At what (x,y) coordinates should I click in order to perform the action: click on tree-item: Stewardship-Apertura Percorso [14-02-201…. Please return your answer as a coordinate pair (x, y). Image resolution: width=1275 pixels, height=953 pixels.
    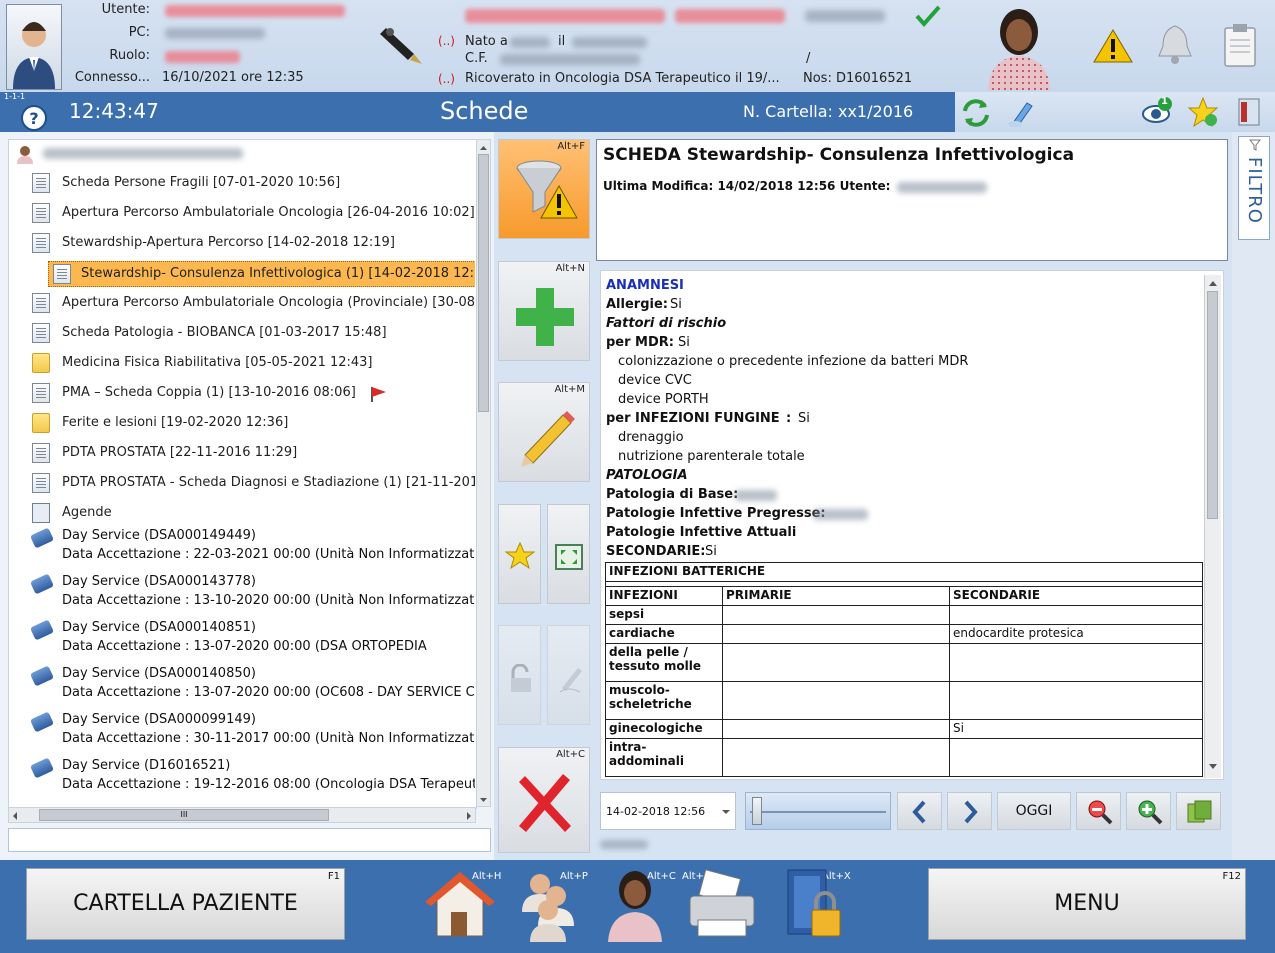
    Looking at the image, I should click on (241, 243).